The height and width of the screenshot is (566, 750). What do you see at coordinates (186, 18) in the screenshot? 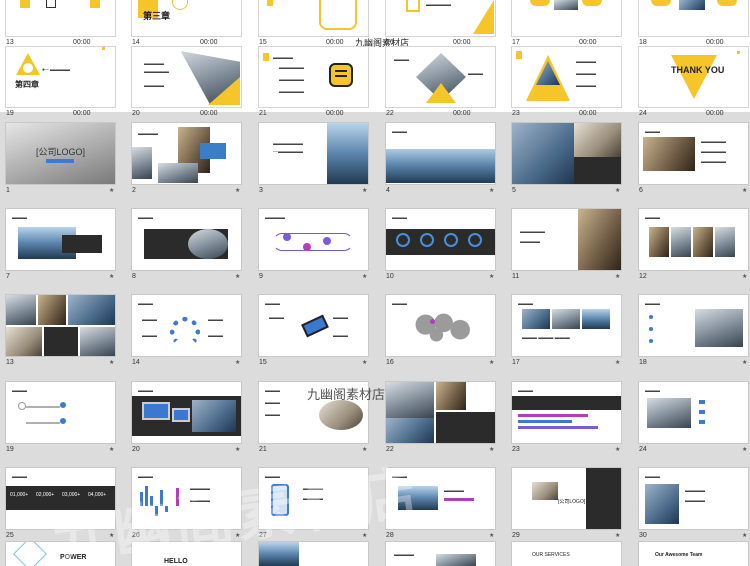
I see `slide-thumbnail: 第三章` at bounding box center [186, 18].